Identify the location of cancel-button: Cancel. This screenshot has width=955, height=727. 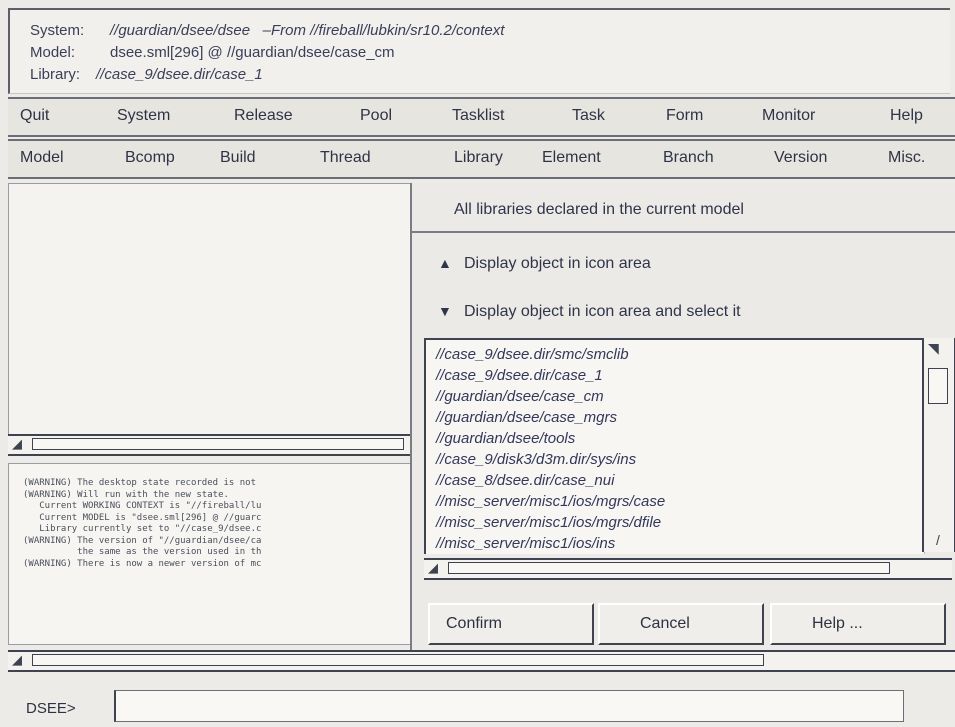
(681, 624).